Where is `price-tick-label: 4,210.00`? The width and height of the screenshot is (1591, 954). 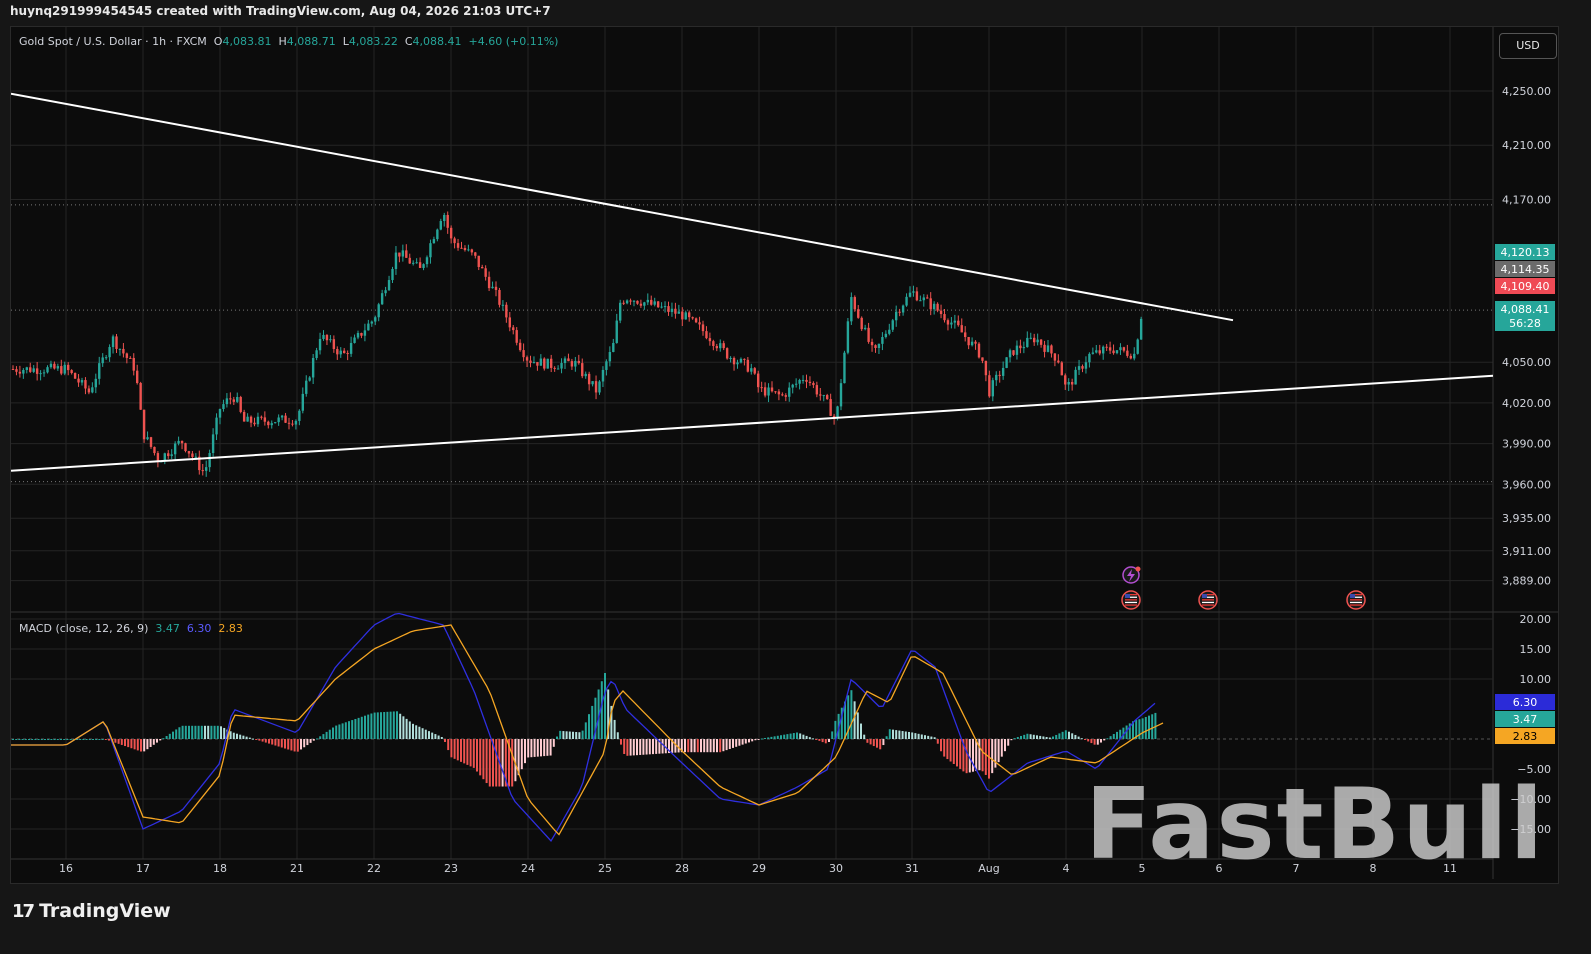
price-tick-label: 4,210.00 is located at coordinates (1526, 145).